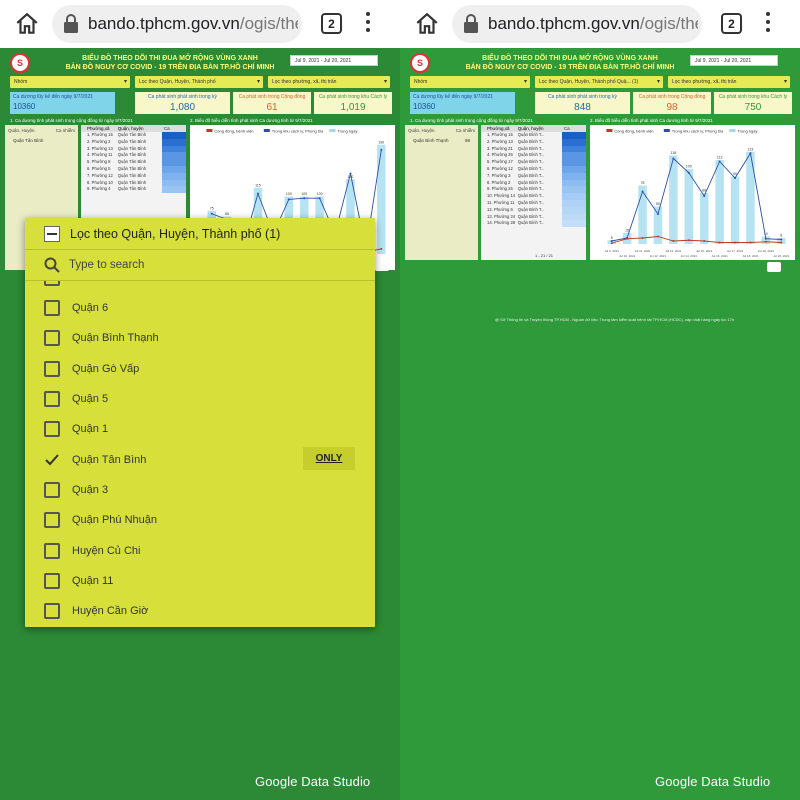 Image resolution: width=800 pixels, height=800 pixels. I want to click on district-row: Quận Tân Bình, so click(41, 140).